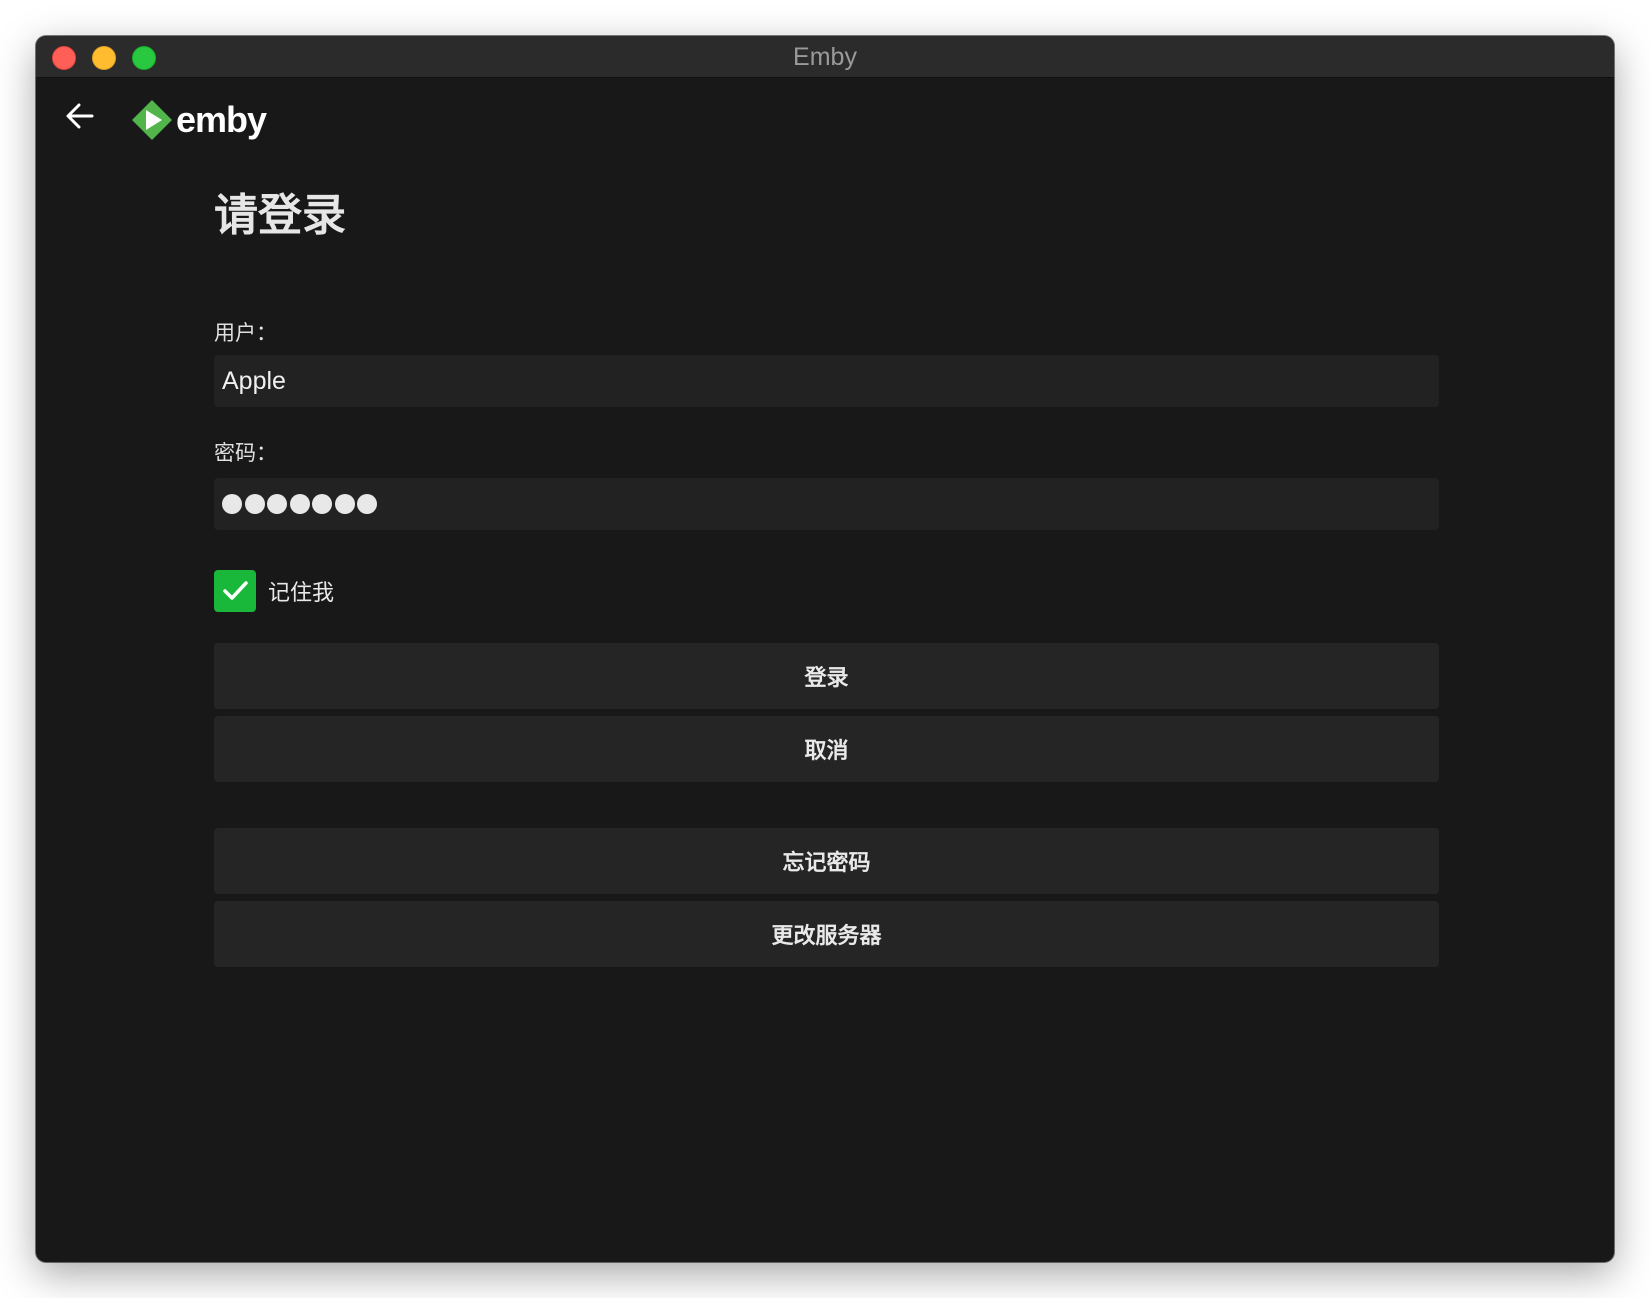 The width and height of the screenshot is (1650, 1298). What do you see at coordinates (301, 593) in the screenshot?
I see `remember-me-label: 记住我` at bounding box center [301, 593].